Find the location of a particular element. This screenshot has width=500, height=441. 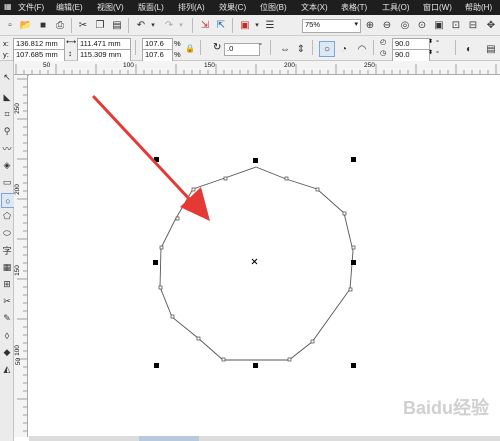

mirror-vertical-icon: ⇕ is located at coordinates (301, 49).